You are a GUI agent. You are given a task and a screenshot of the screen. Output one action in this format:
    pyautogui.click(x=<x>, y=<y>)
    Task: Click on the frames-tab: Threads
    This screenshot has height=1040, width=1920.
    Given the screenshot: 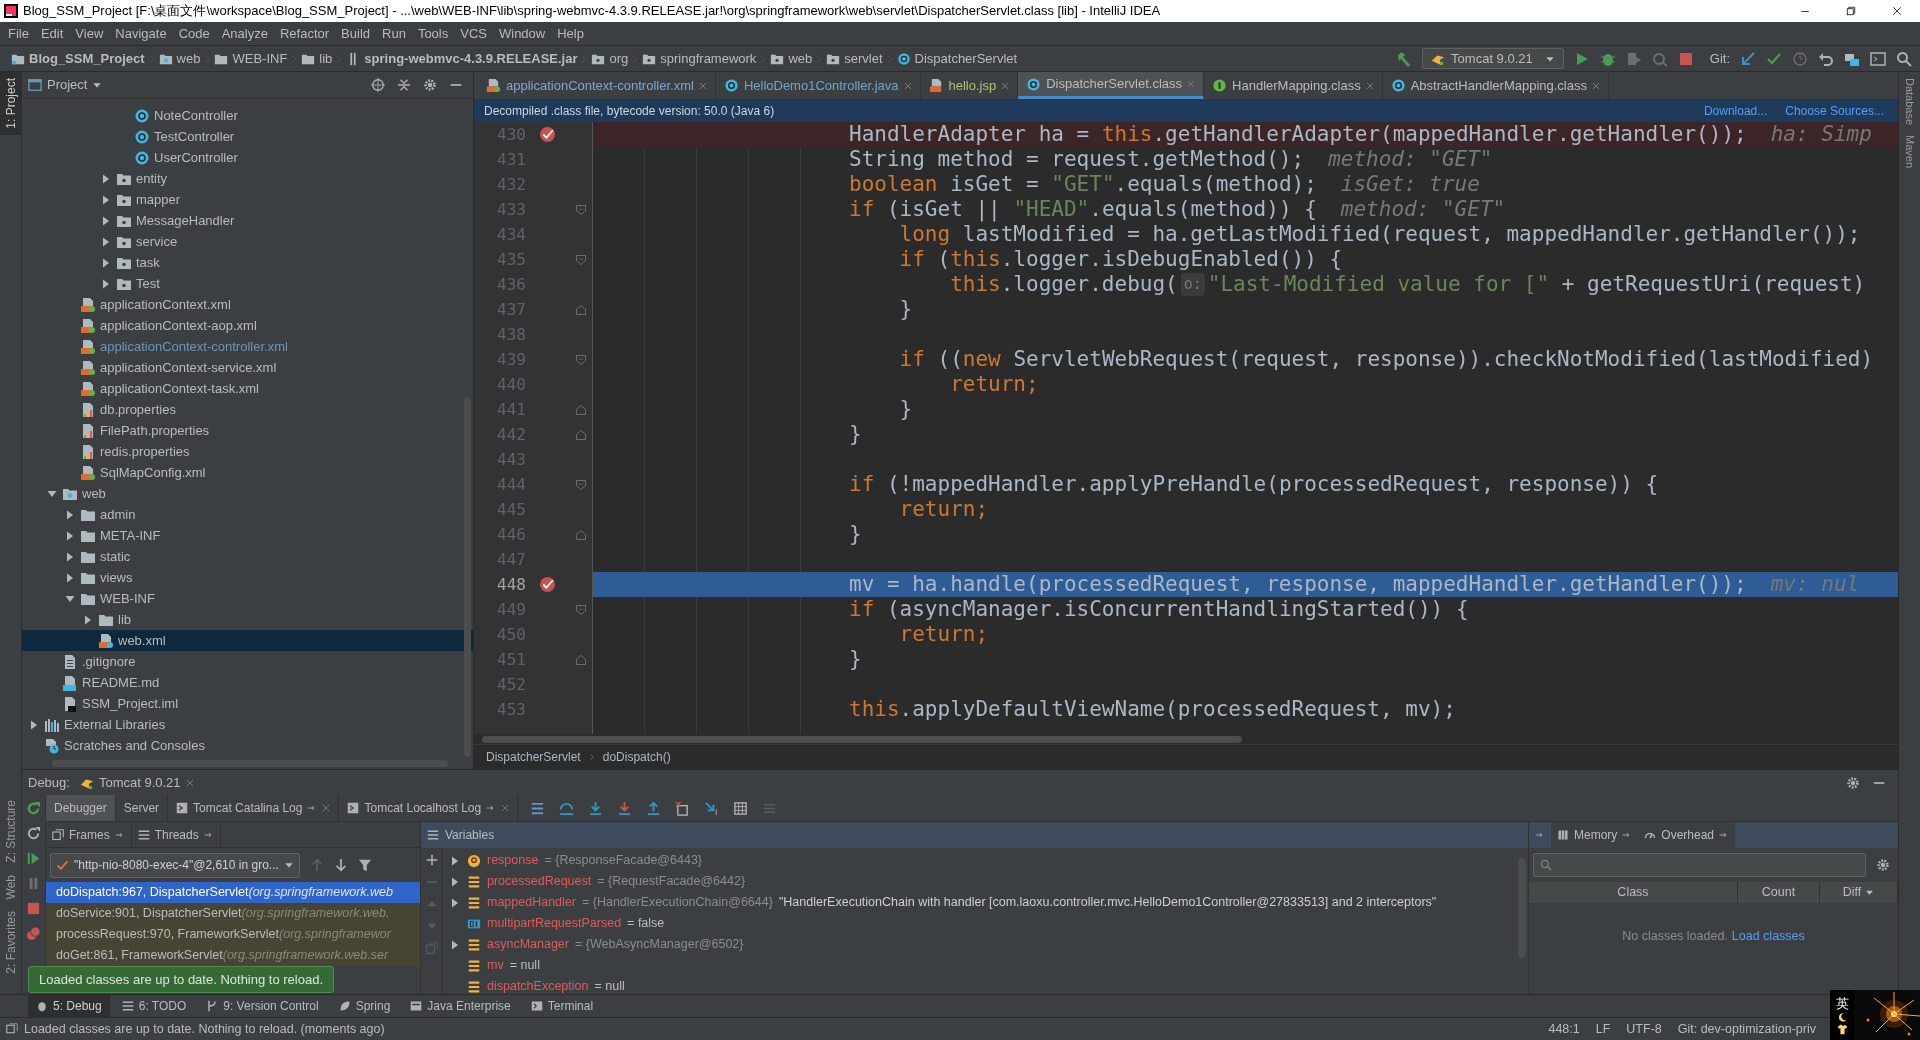 What is the action you would take?
    pyautogui.click(x=176, y=834)
    